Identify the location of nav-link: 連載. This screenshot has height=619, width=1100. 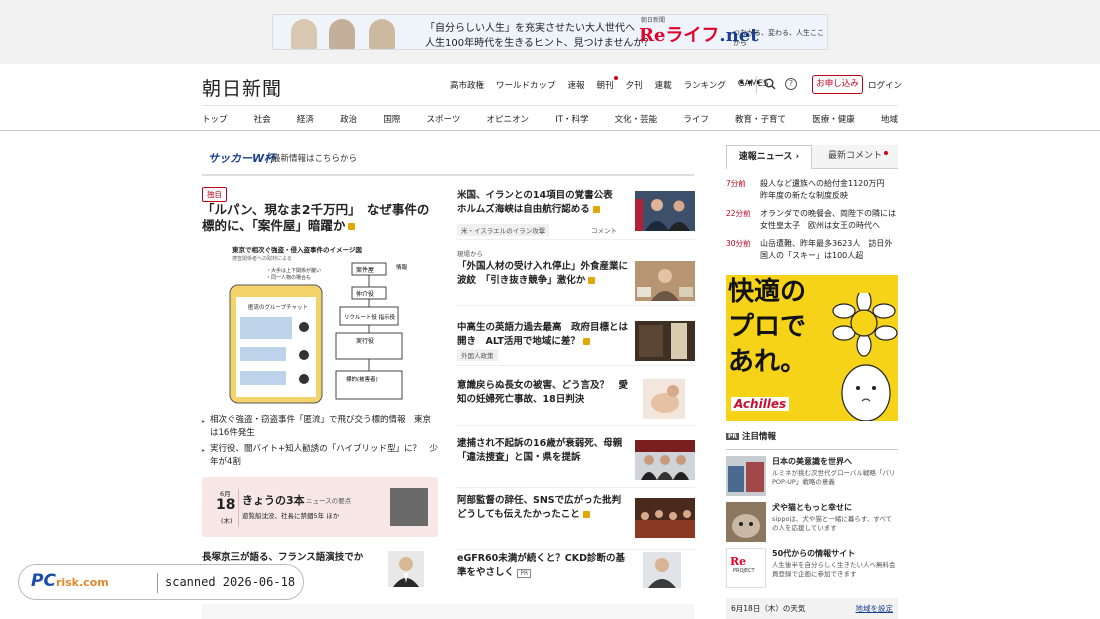
(663, 85).